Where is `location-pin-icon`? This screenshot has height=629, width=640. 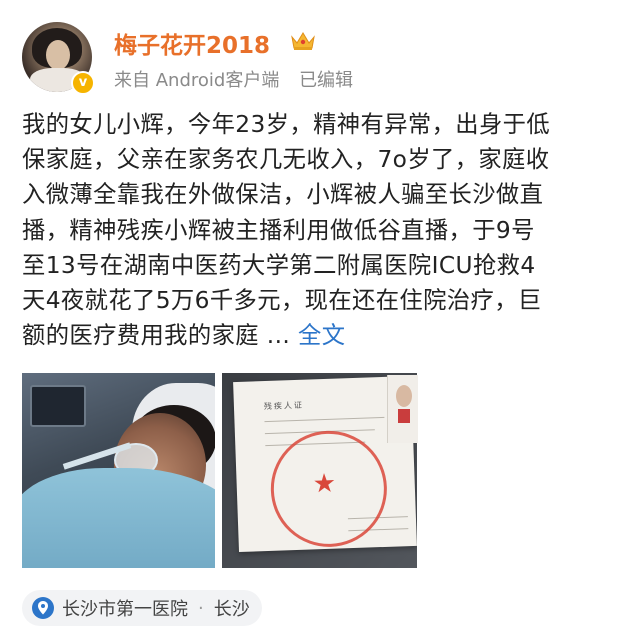 location-pin-icon is located at coordinates (43, 608).